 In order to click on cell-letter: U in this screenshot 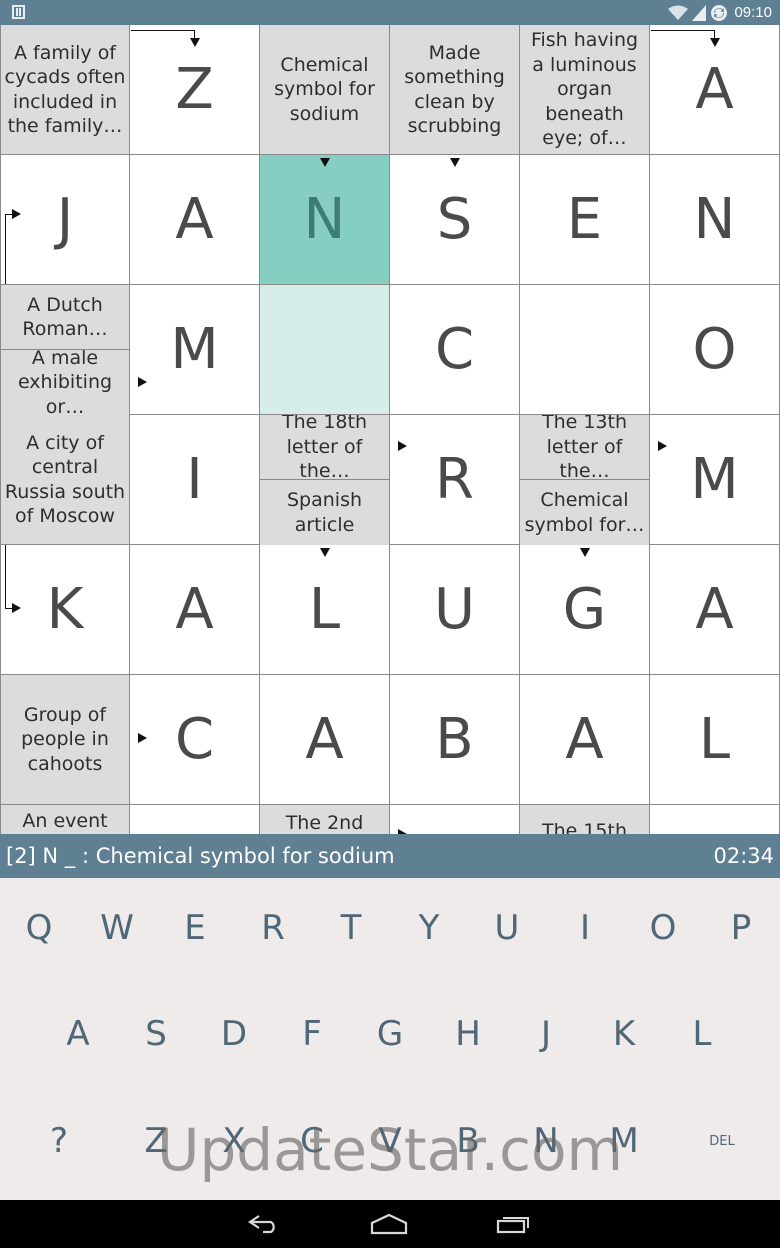, I will do `click(454, 609)`.